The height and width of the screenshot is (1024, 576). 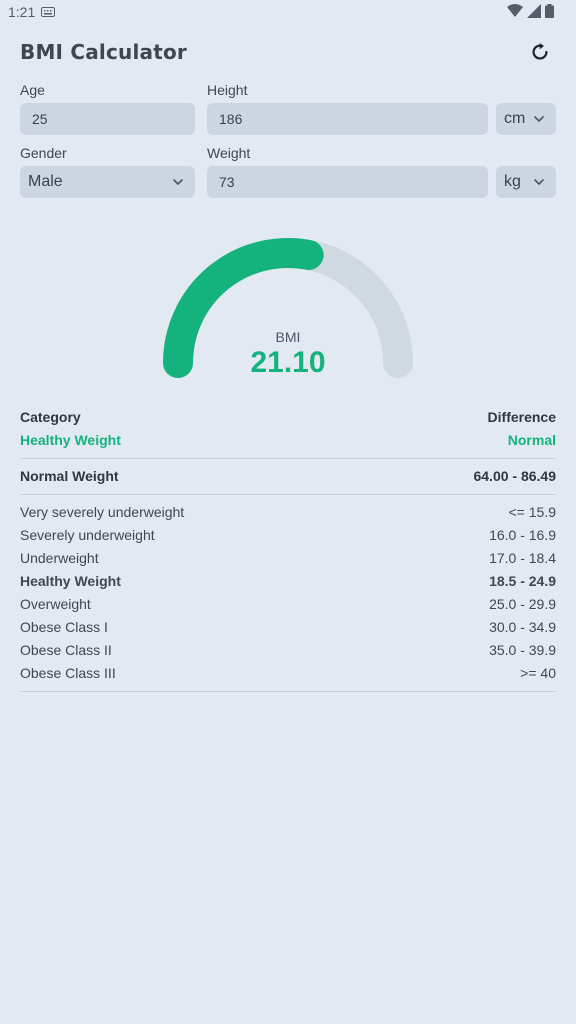 I want to click on app-header: BMI Calculator, so click(x=288, y=52).